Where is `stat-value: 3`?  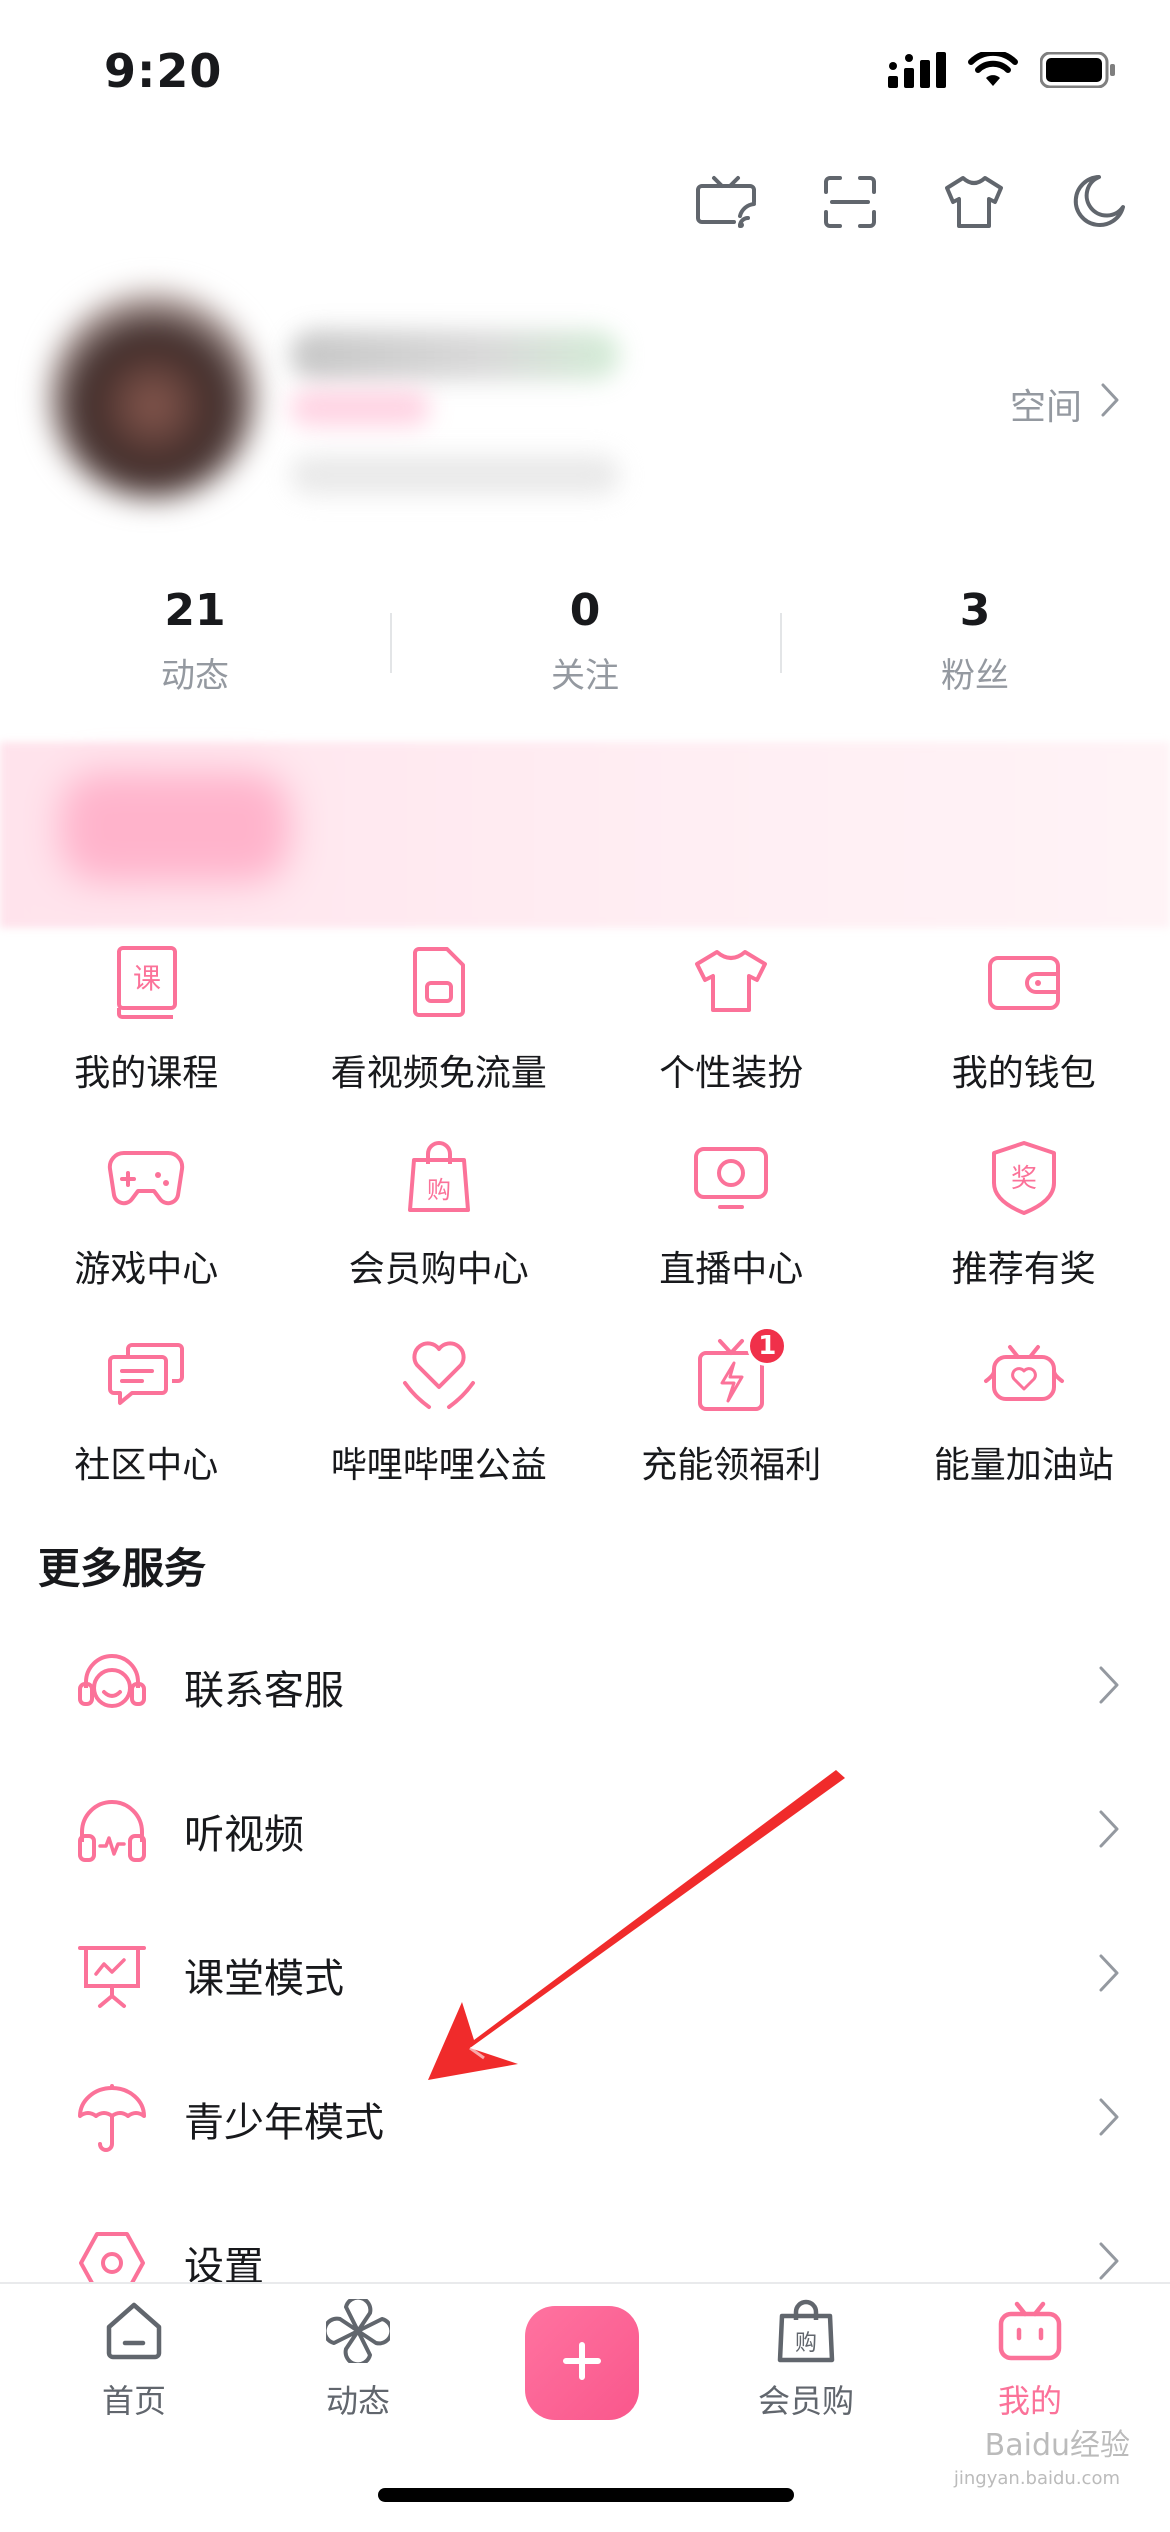 stat-value: 3 is located at coordinates (975, 610).